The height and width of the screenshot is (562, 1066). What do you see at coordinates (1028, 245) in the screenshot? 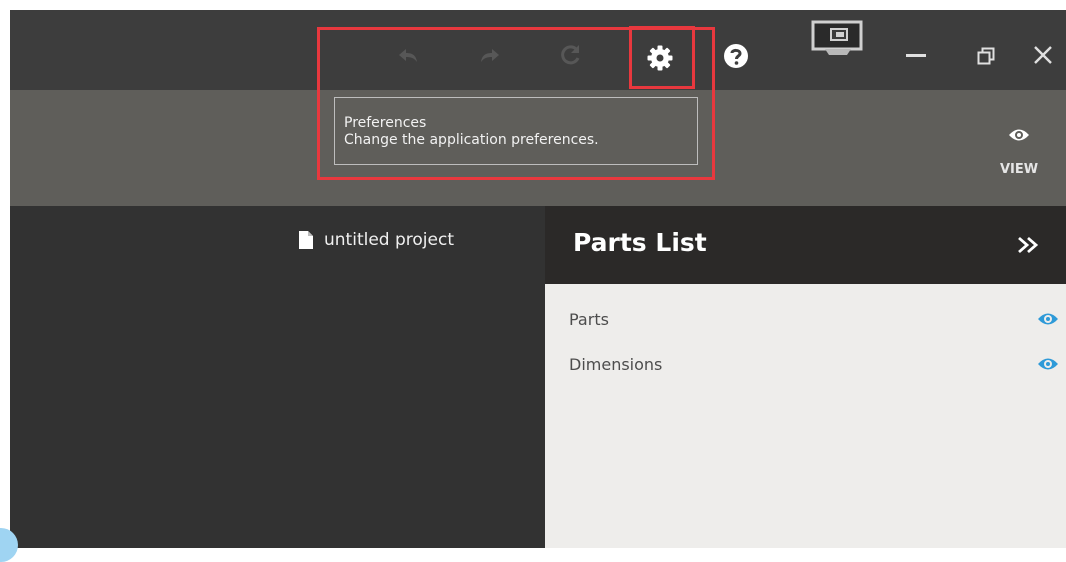
I see `collapse-panel-icon` at bounding box center [1028, 245].